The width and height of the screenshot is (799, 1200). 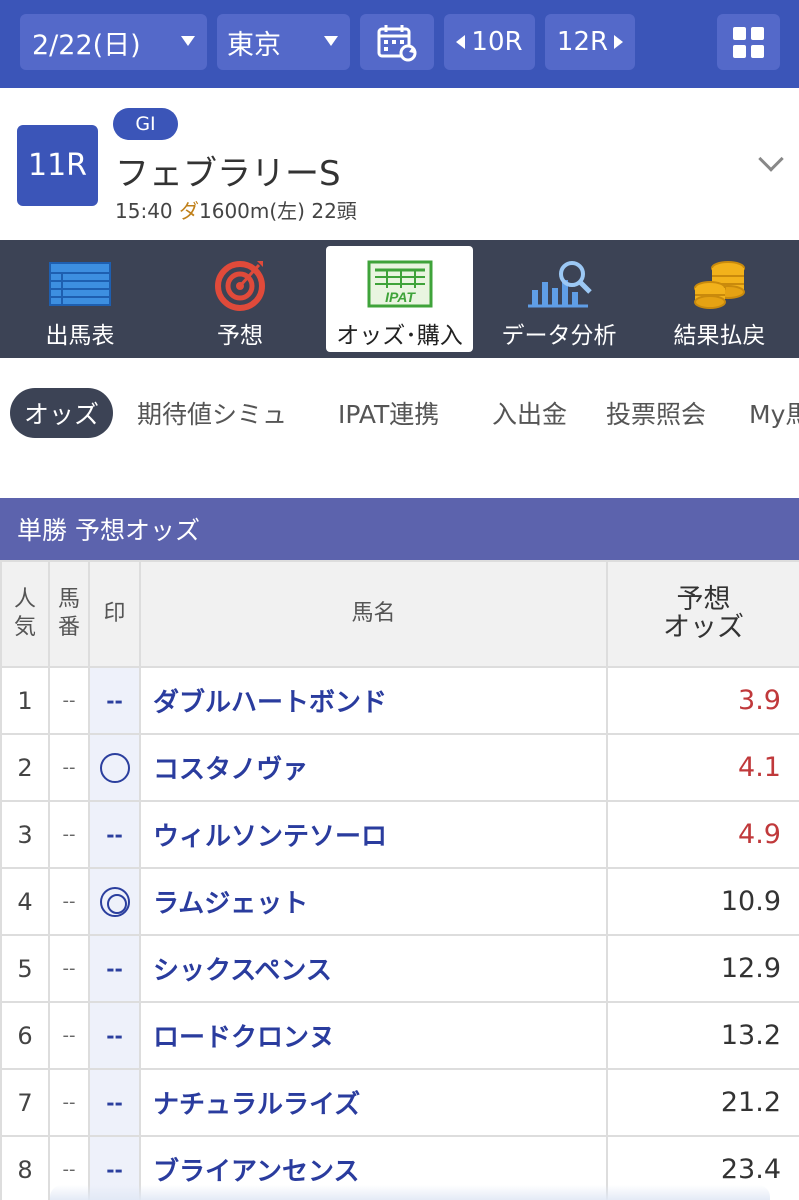 I want to click on nav-entry-table: 出馬表, so click(x=80, y=299).